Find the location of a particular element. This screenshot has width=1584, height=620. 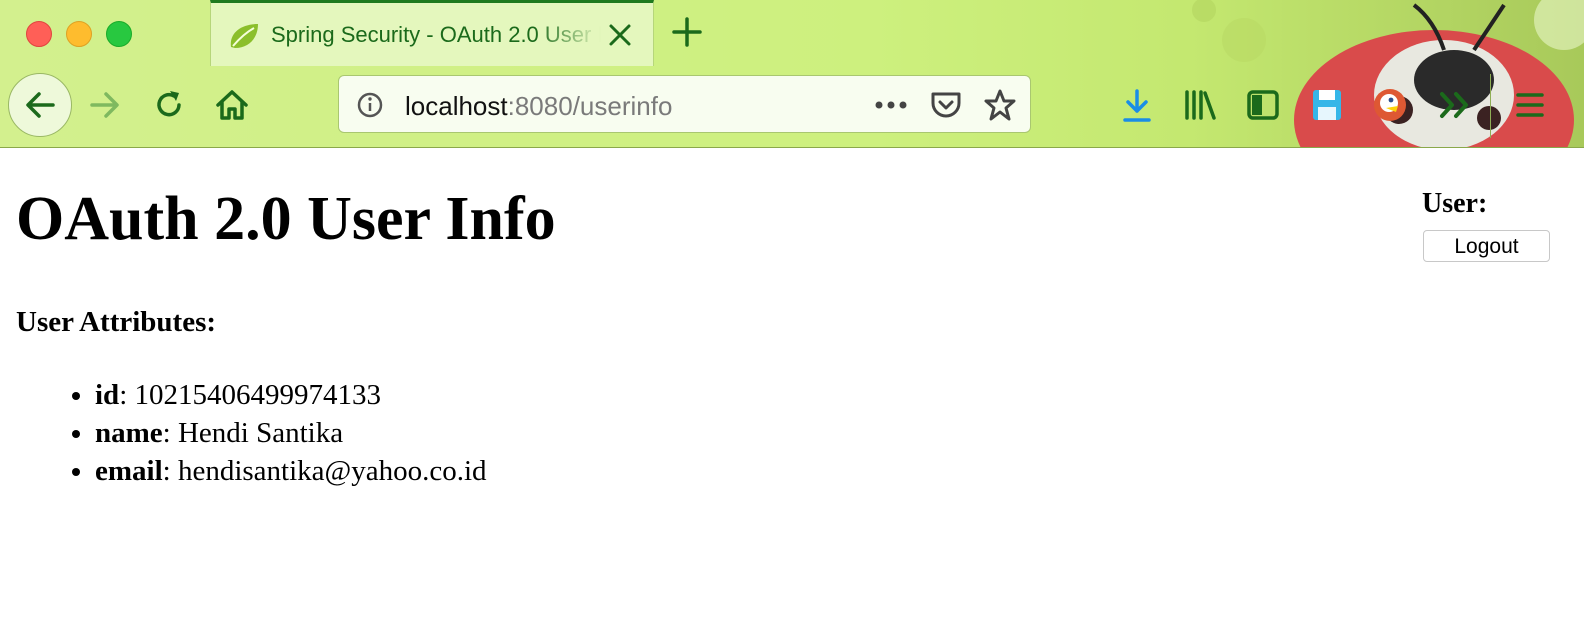

spring-leaf-icon is located at coordinates (244, 36).